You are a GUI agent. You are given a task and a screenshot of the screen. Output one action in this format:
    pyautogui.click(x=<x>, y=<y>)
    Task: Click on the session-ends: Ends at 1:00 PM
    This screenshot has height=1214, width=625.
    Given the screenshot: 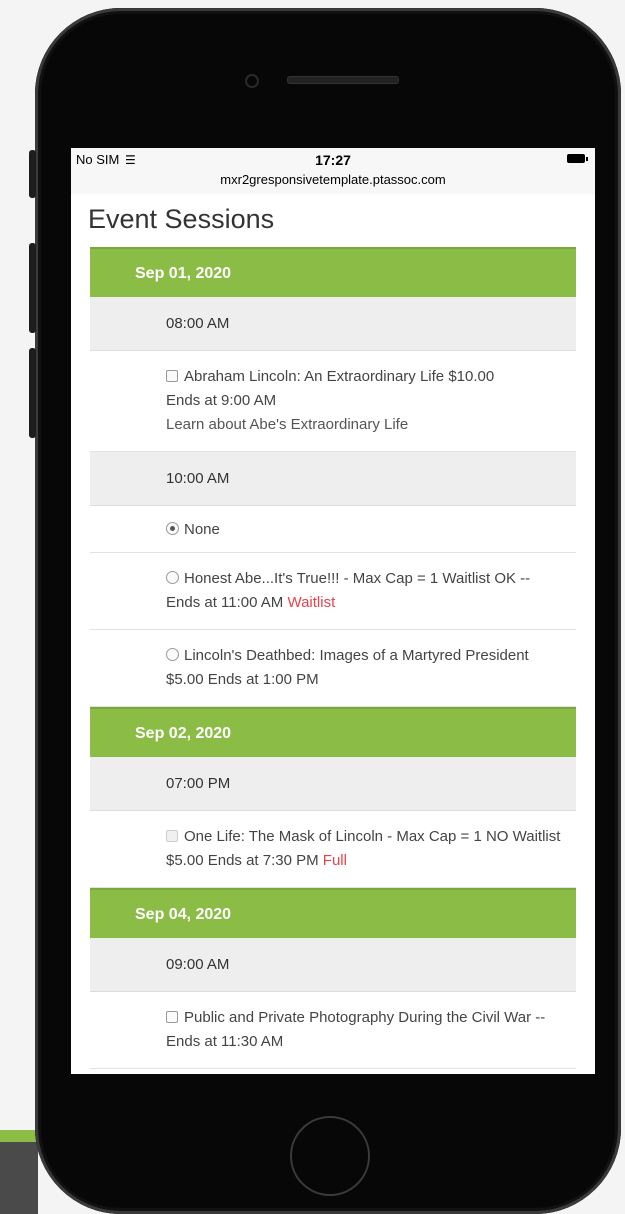 What is the action you would take?
    pyautogui.click(x=263, y=679)
    